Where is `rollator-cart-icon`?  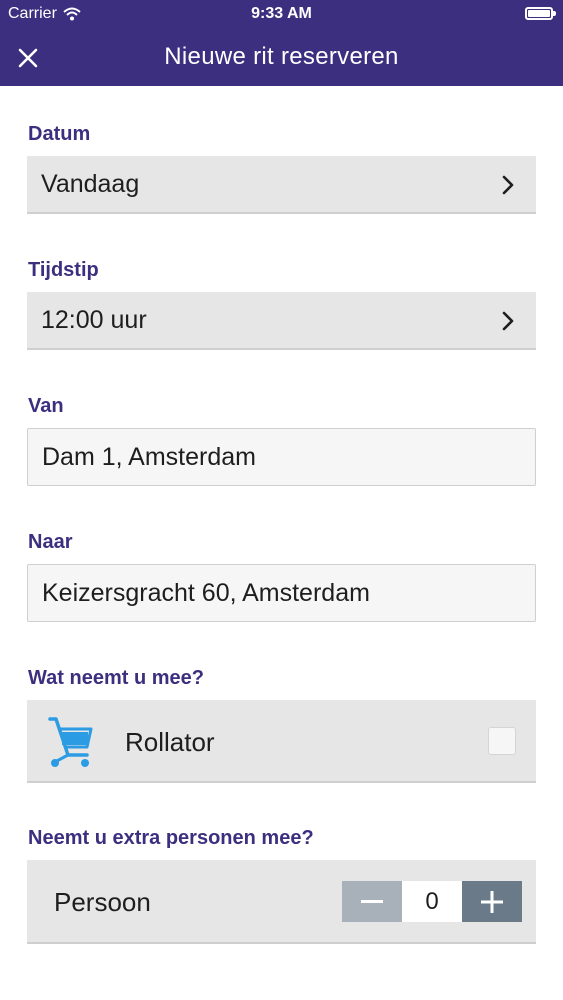 rollator-cart-icon is located at coordinates (70, 742).